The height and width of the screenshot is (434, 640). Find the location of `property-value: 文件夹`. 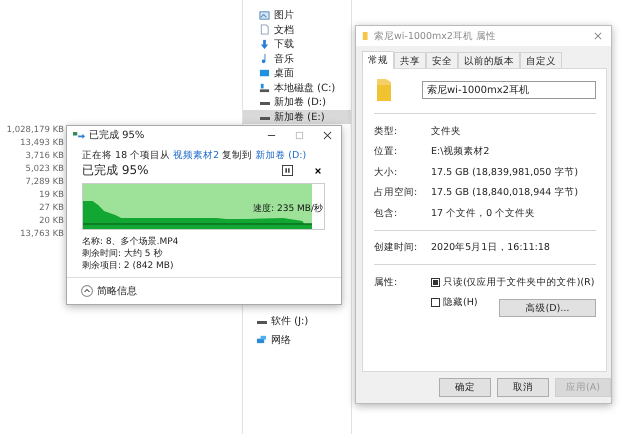

property-value: 文件夹 is located at coordinates (446, 131).